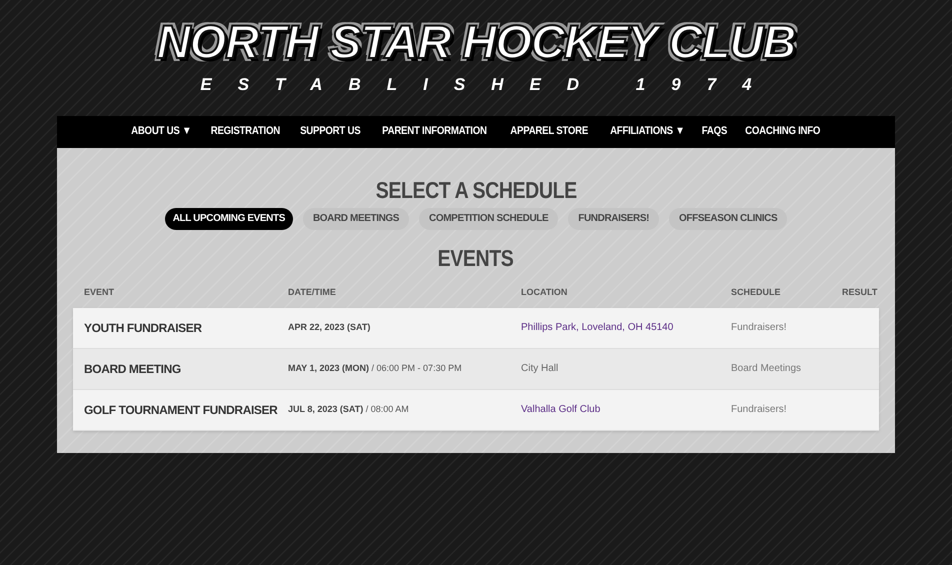 The width and height of the screenshot is (952, 565). Describe the element at coordinates (476, 190) in the screenshot. I see `section-heading: SELECT A SCHEDULE` at that location.